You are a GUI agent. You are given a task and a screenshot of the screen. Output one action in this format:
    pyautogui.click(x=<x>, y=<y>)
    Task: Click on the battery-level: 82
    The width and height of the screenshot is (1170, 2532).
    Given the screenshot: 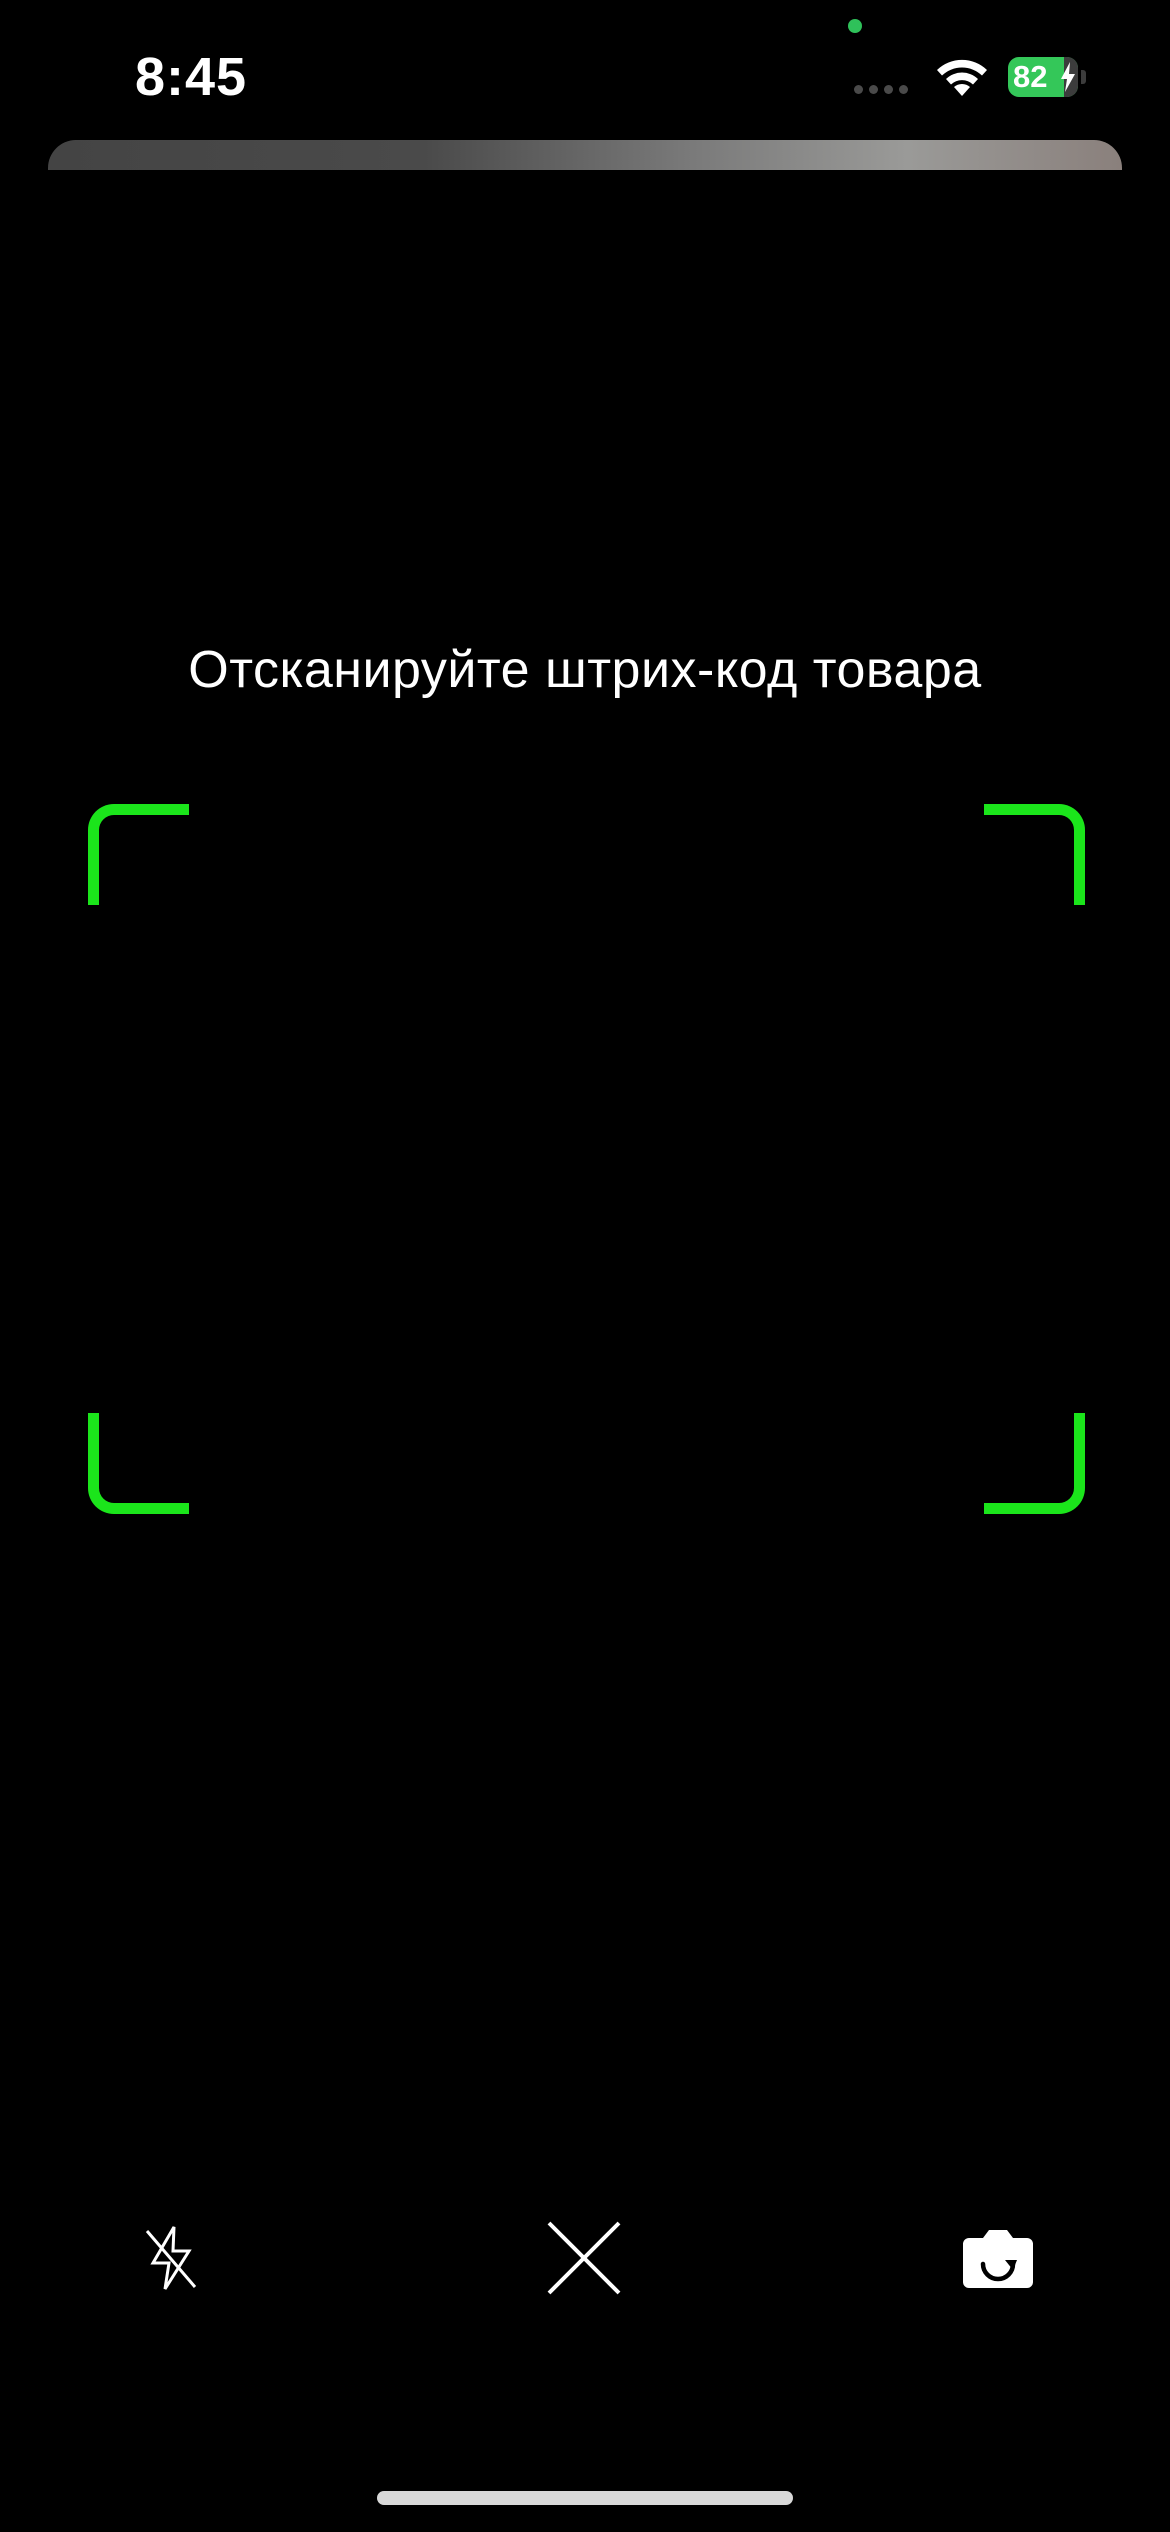 What is the action you would take?
    pyautogui.click(x=1030, y=76)
    